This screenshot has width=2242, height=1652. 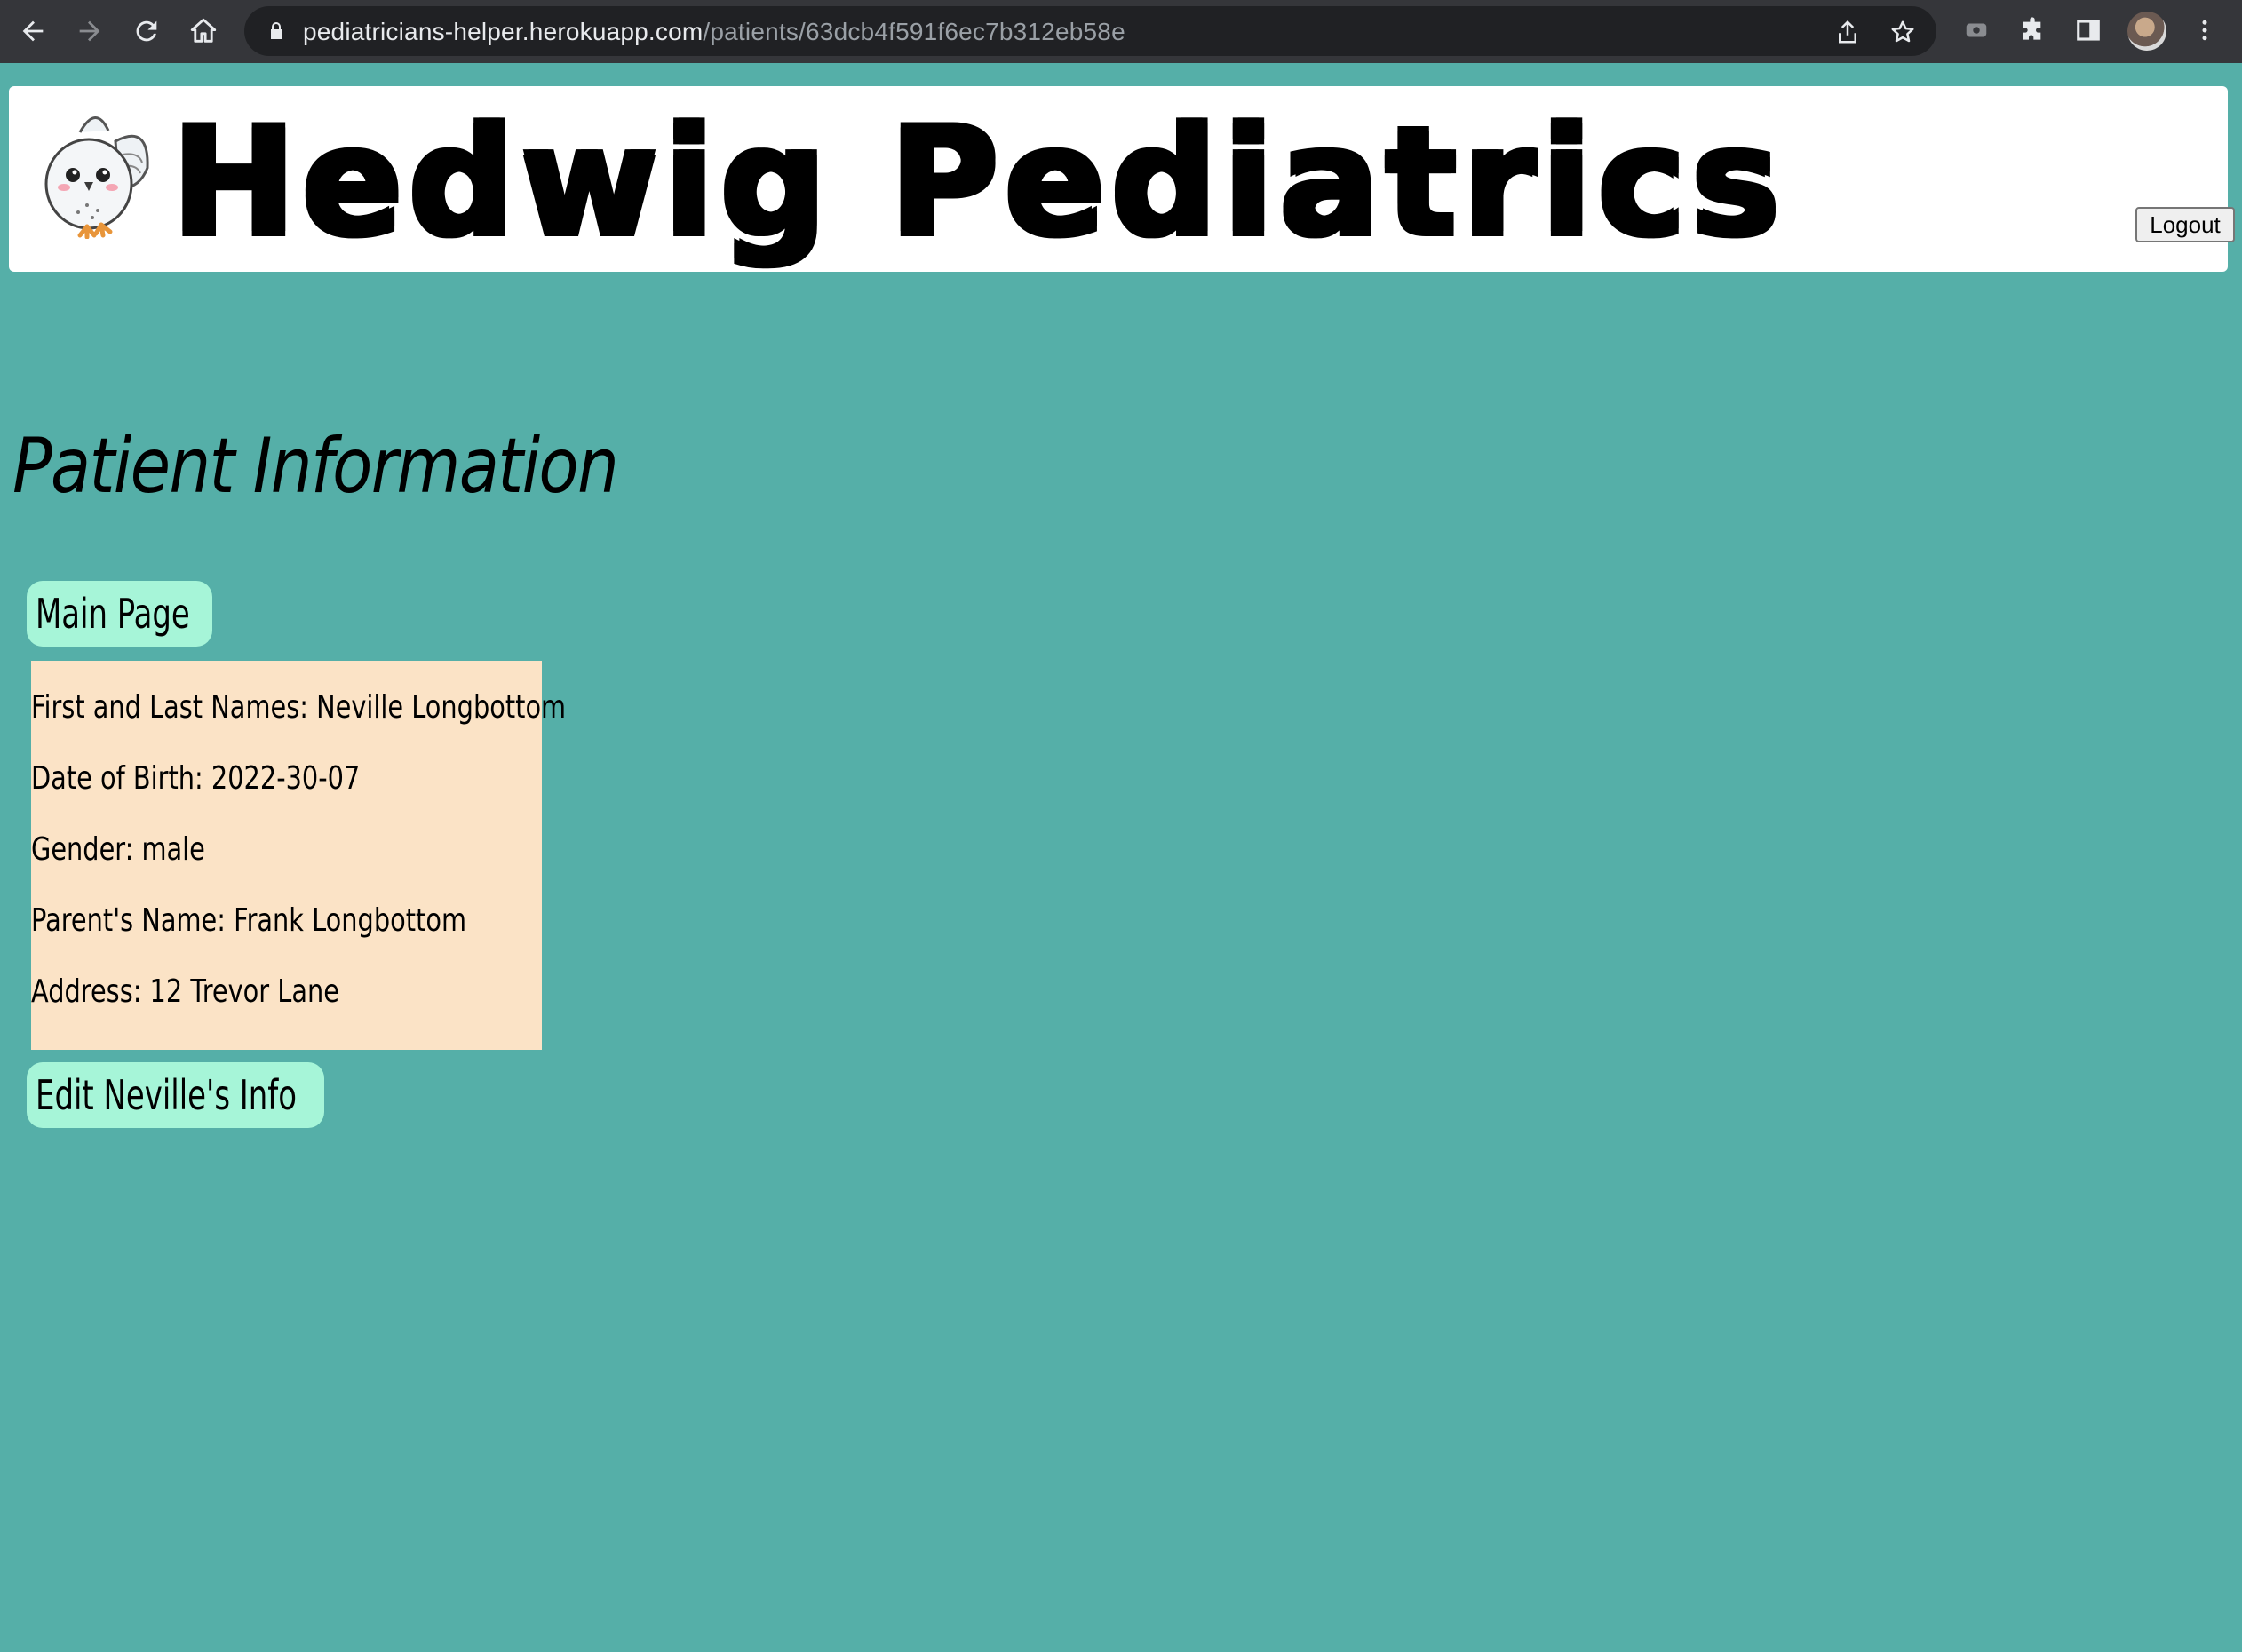 I want to click on home-button, so click(x=203, y=31).